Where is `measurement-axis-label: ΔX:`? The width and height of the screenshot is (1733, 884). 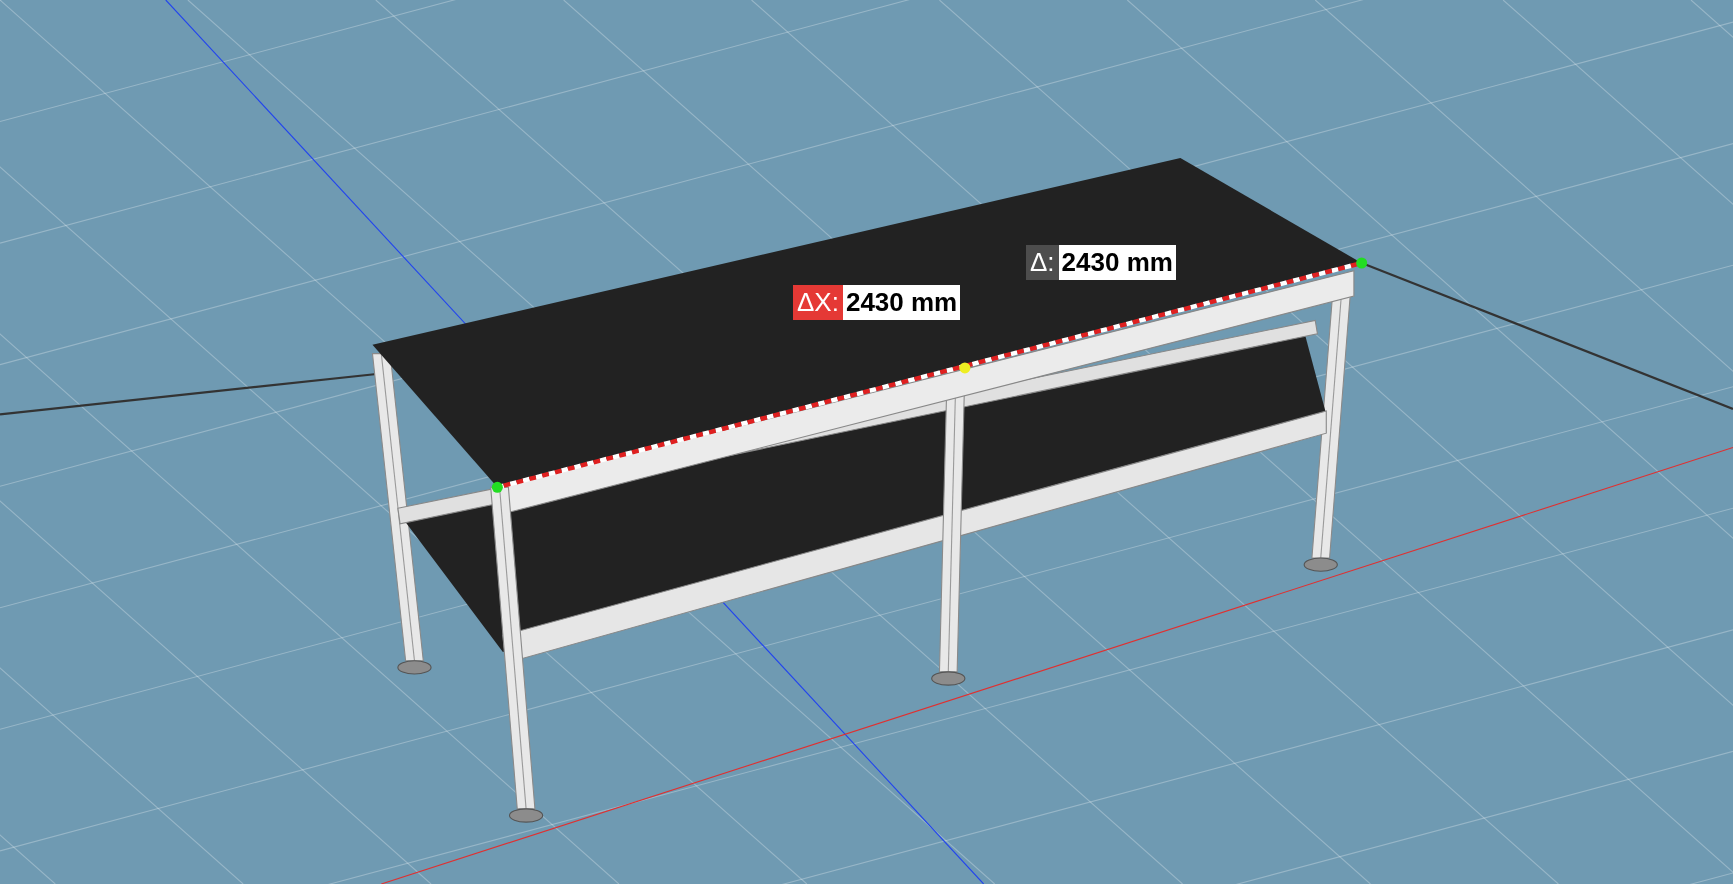
measurement-axis-label: ΔX: is located at coordinates (818, 302).